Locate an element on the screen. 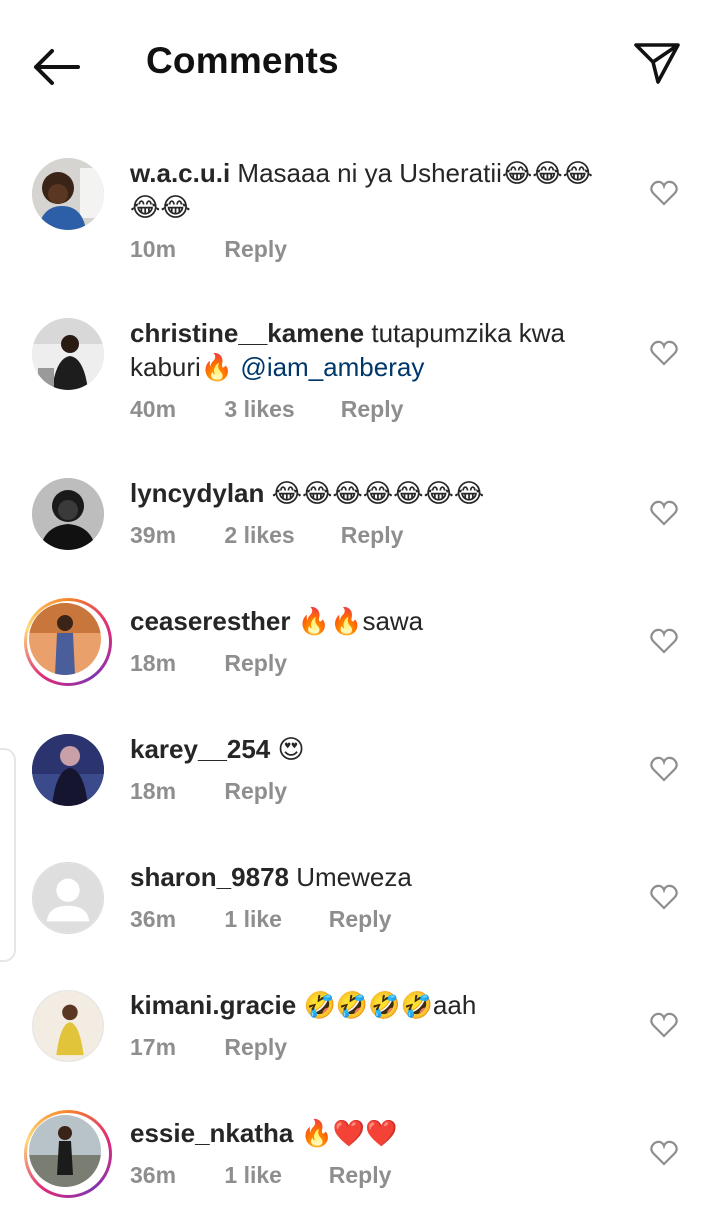 The image size is (720, 1227). comment-username: karey__254 is located at coordinates (200, 749).